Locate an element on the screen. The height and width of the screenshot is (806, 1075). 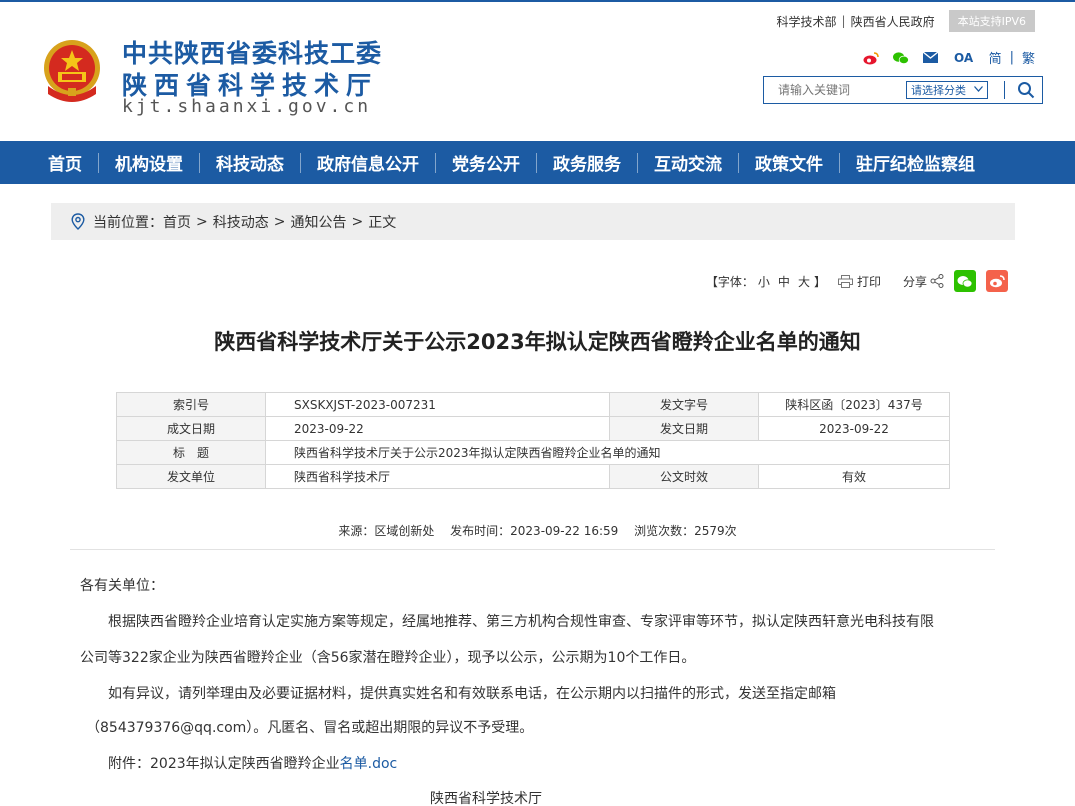
link-shaanxi-gov: 陕西省人民政府 is located at coordinates (893, 21).